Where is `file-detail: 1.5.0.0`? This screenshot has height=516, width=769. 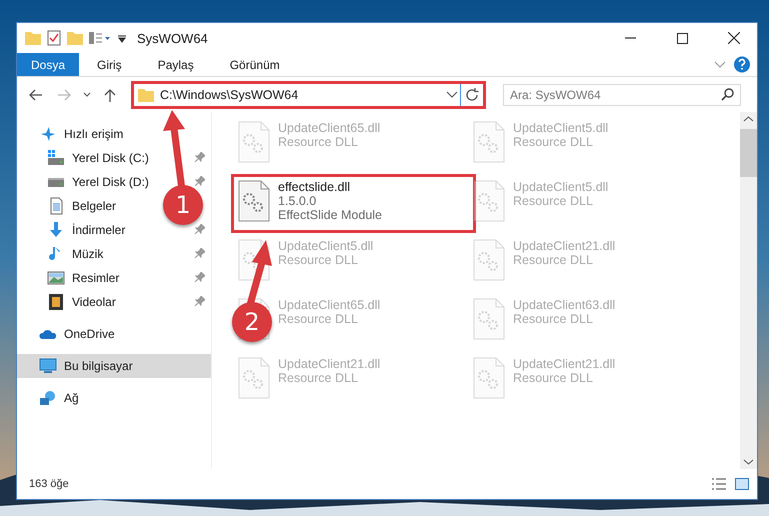 file-detail: 1.5.0.0 is located at coordinates (298, 201).